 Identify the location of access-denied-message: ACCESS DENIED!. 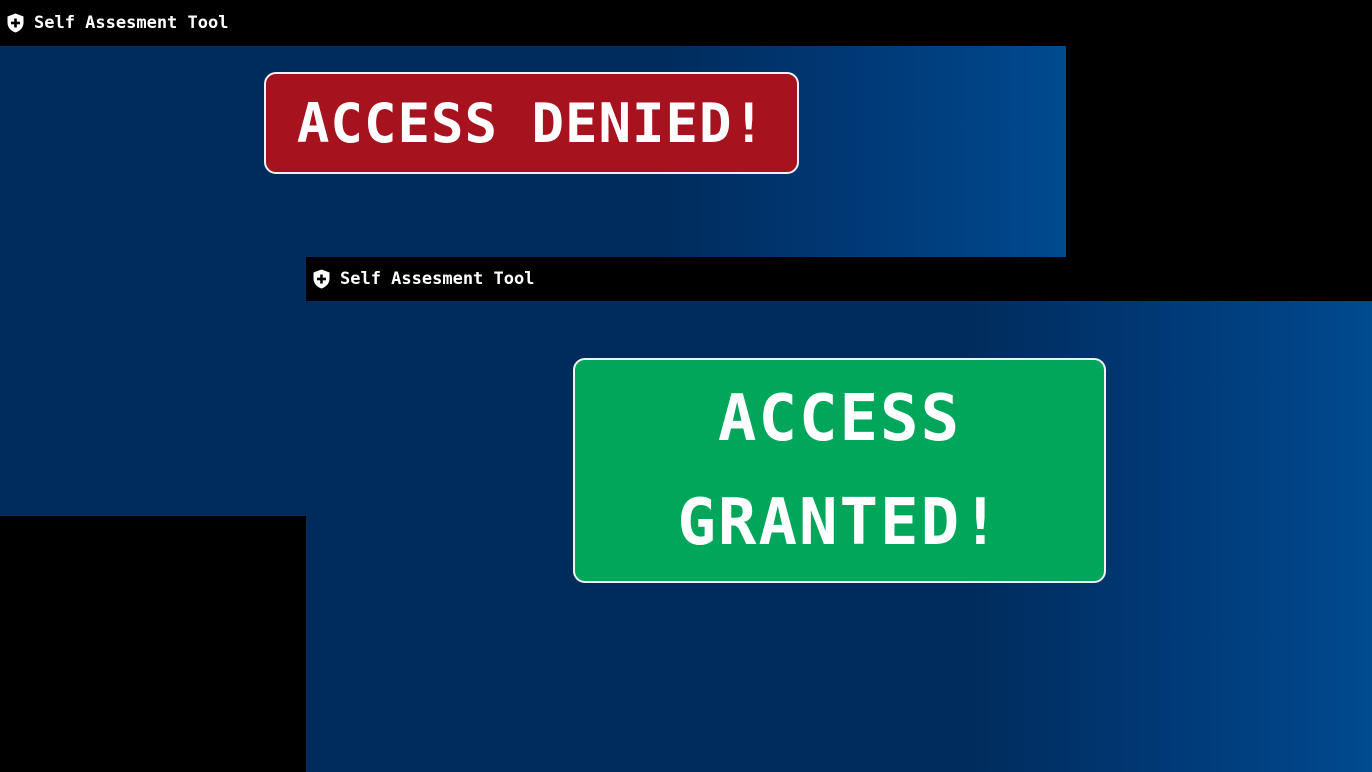
(531, 123).